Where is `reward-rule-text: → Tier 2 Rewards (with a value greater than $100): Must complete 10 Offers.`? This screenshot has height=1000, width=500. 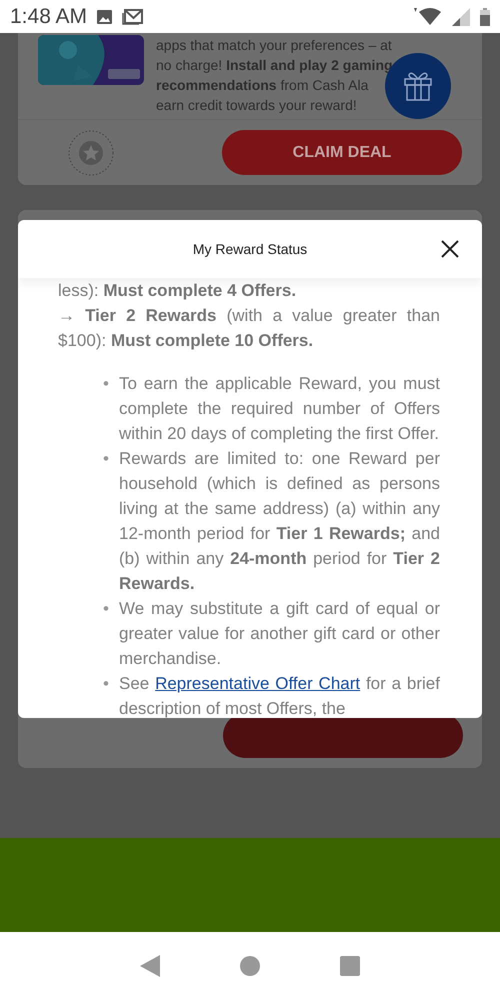
reward-rule-text: → Tier 2 Rewards (with a value greater than $100): Must complete 10 Offers. is located at coordinates (249, 328).